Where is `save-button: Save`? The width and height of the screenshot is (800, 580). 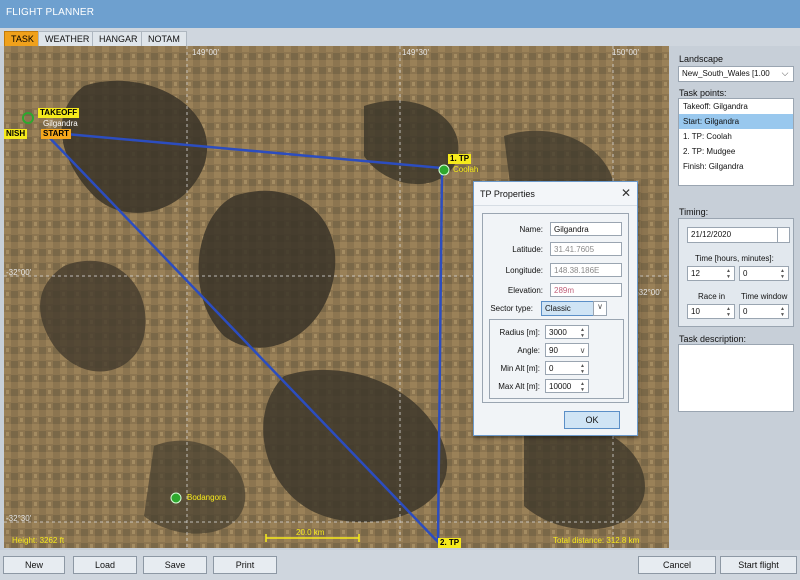
save-button: Save is located at coordinates (175, 565).